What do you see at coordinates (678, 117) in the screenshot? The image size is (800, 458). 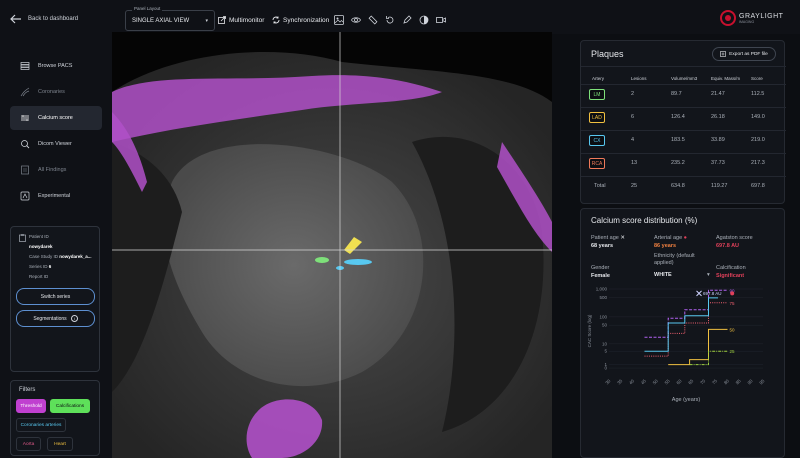 I see `cell-volume: 126.4` at bounding box center [678, 117].